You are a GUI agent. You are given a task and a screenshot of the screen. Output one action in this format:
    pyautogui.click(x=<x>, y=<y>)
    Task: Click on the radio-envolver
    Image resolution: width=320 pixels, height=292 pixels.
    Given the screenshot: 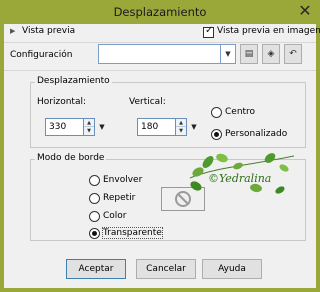 What is the action you would take?
    pyautogui.click(x=94, y=180)
    